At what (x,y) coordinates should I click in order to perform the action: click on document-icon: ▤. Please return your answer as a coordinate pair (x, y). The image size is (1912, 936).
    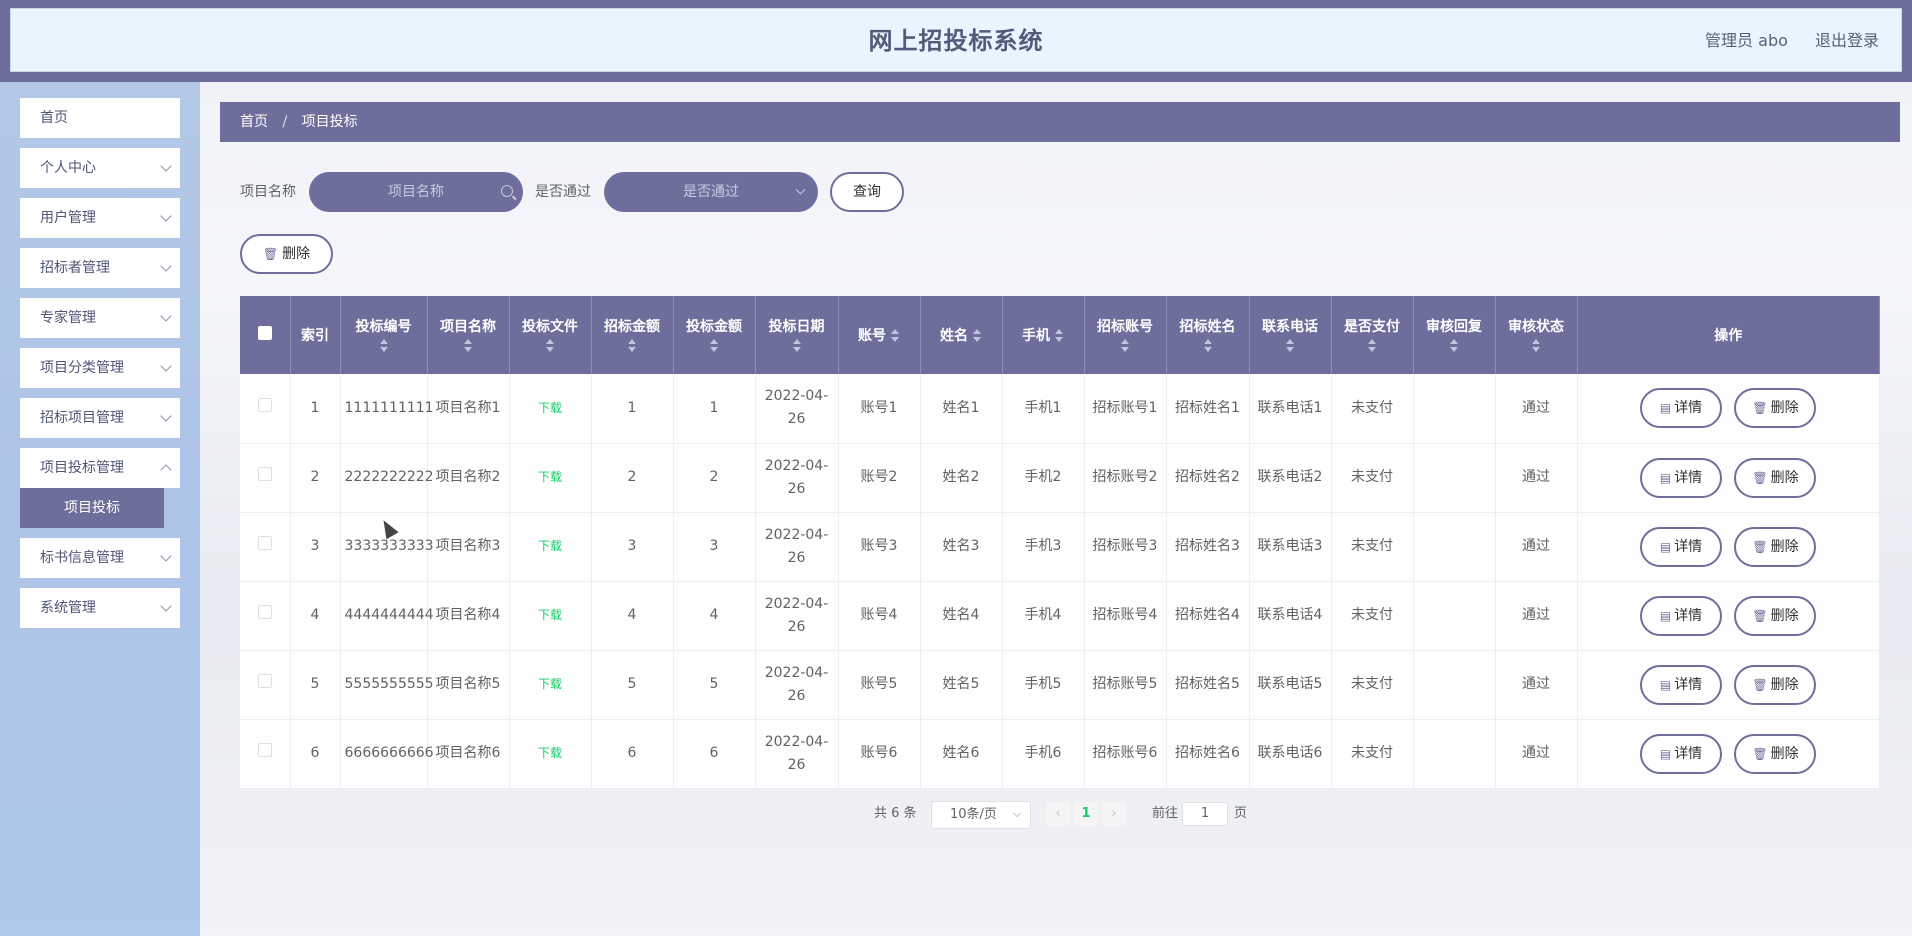
    Looking at the image, I should click on (1665, 753).